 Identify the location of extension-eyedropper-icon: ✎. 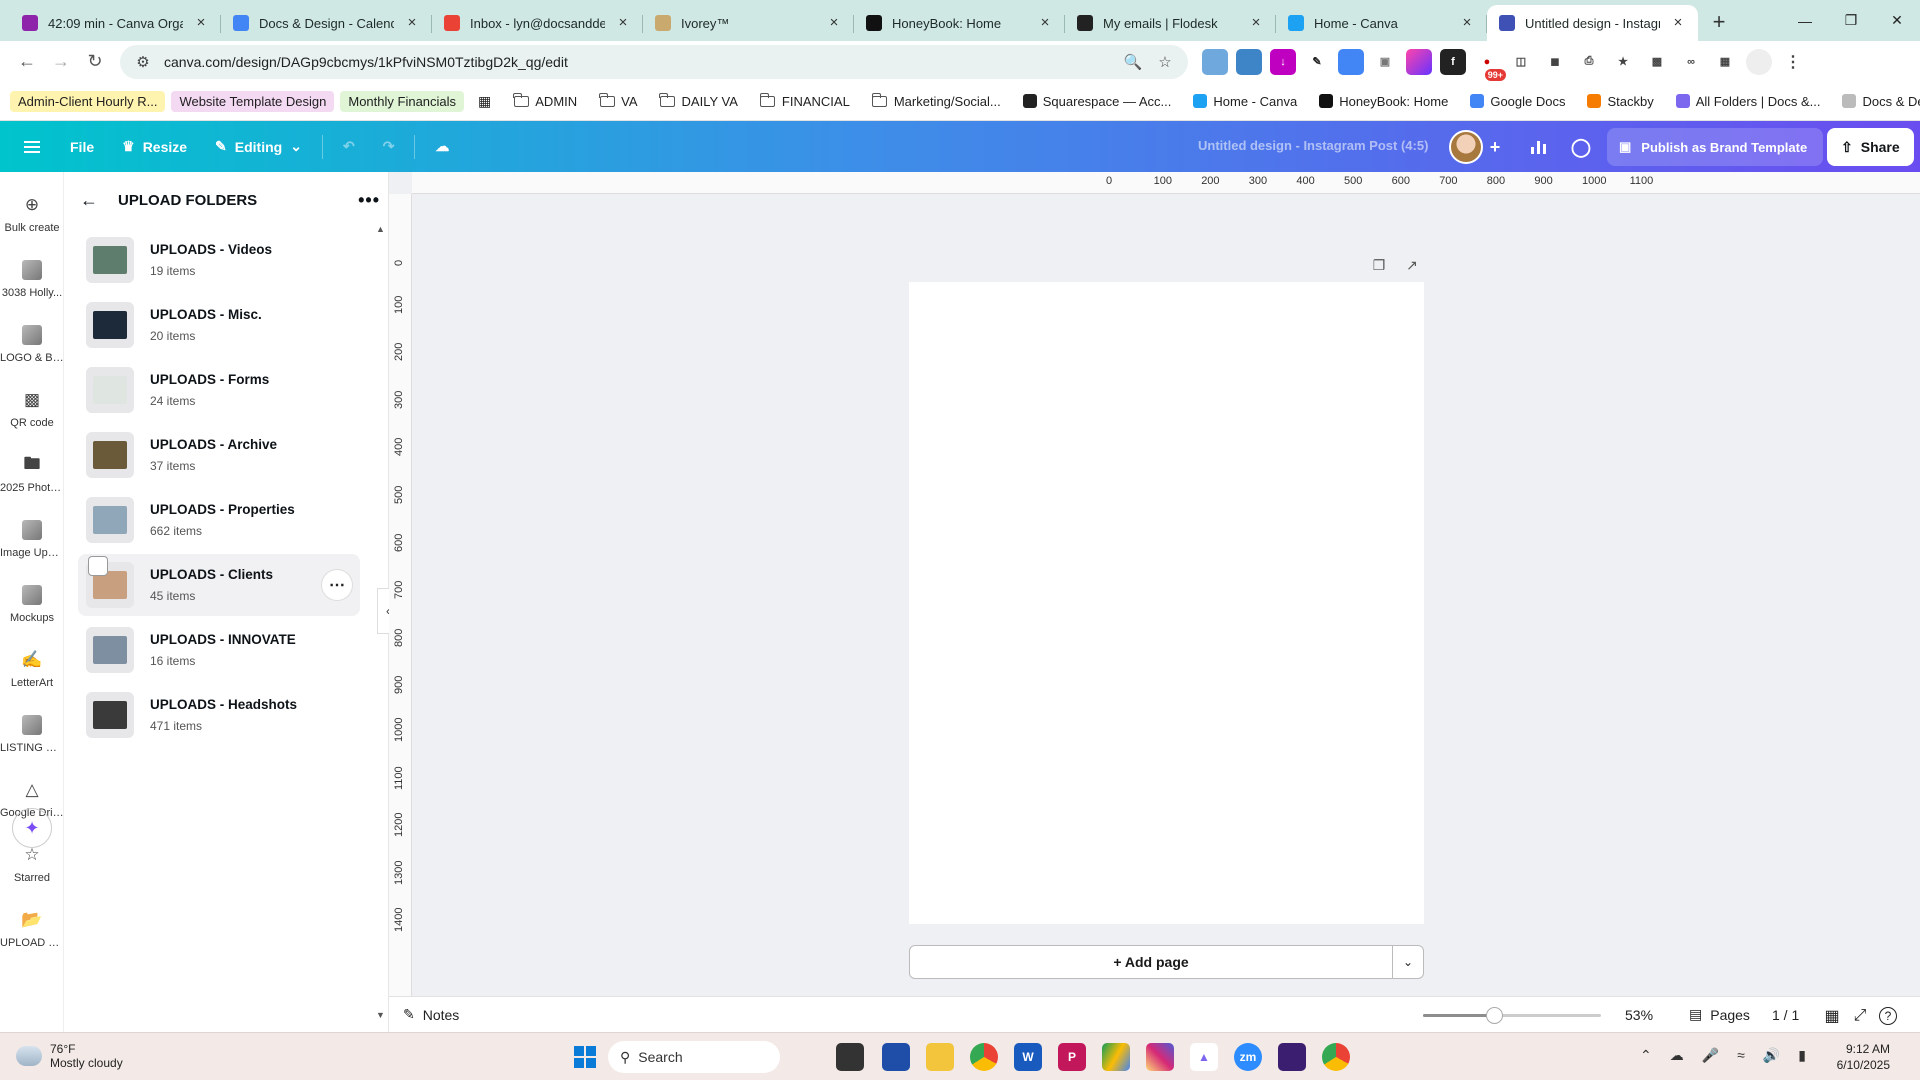
(1317, 61).